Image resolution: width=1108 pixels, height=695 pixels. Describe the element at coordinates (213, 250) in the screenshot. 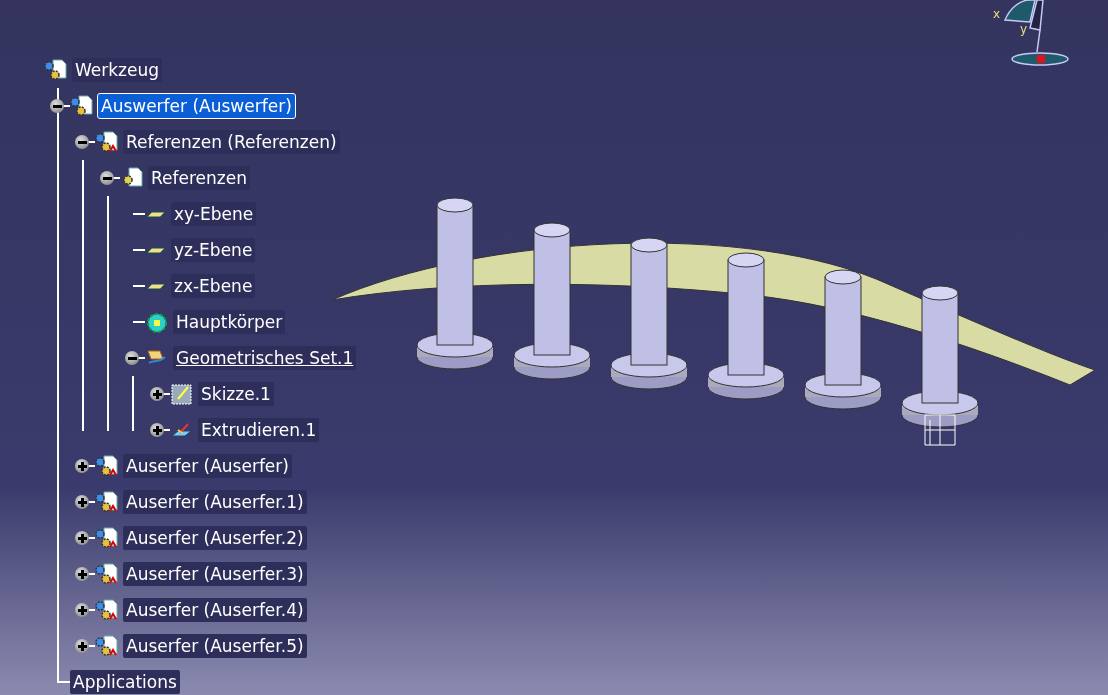

I see `tree-item-label: yz-Ebene` at that location.